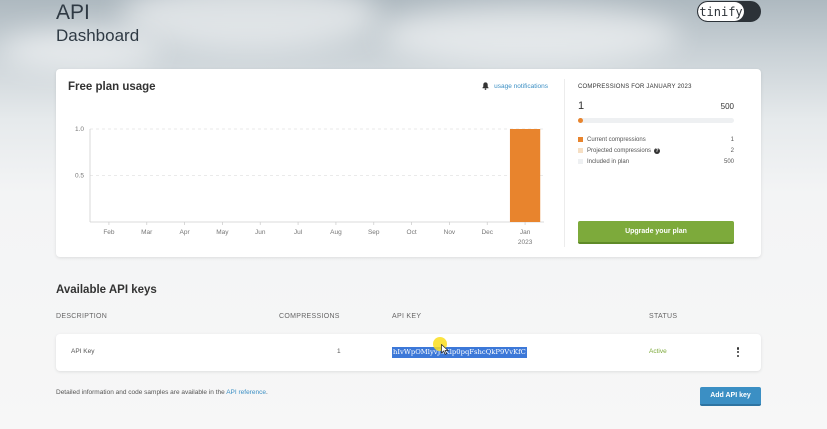 The image size is (827, 429). I want to click on chart-x-tick-label: Jan, so click(525, 232).